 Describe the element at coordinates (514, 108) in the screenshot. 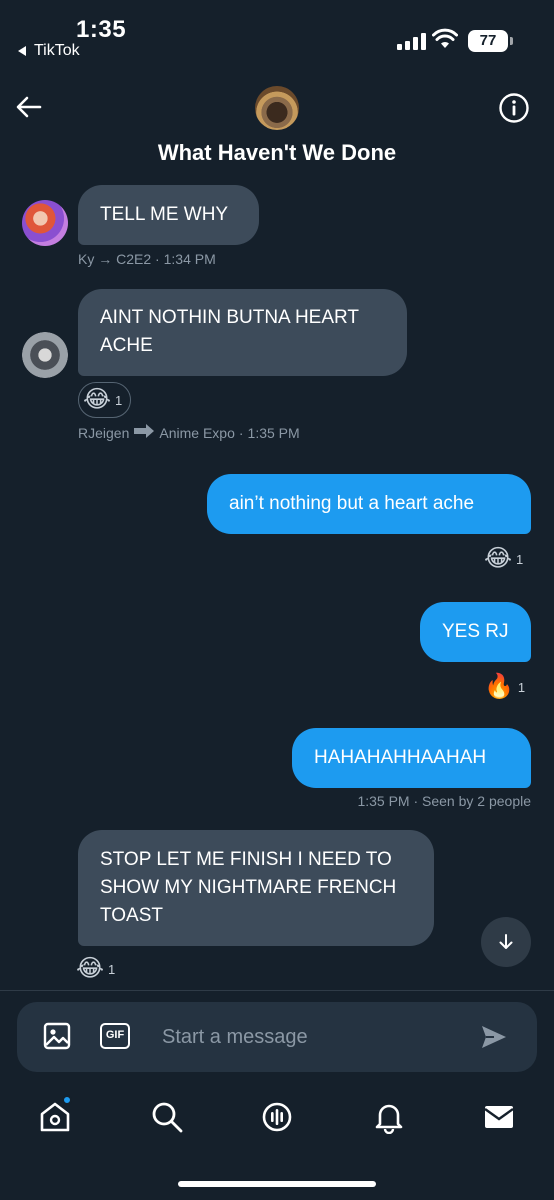

I see `info-circle-icon` at that location.